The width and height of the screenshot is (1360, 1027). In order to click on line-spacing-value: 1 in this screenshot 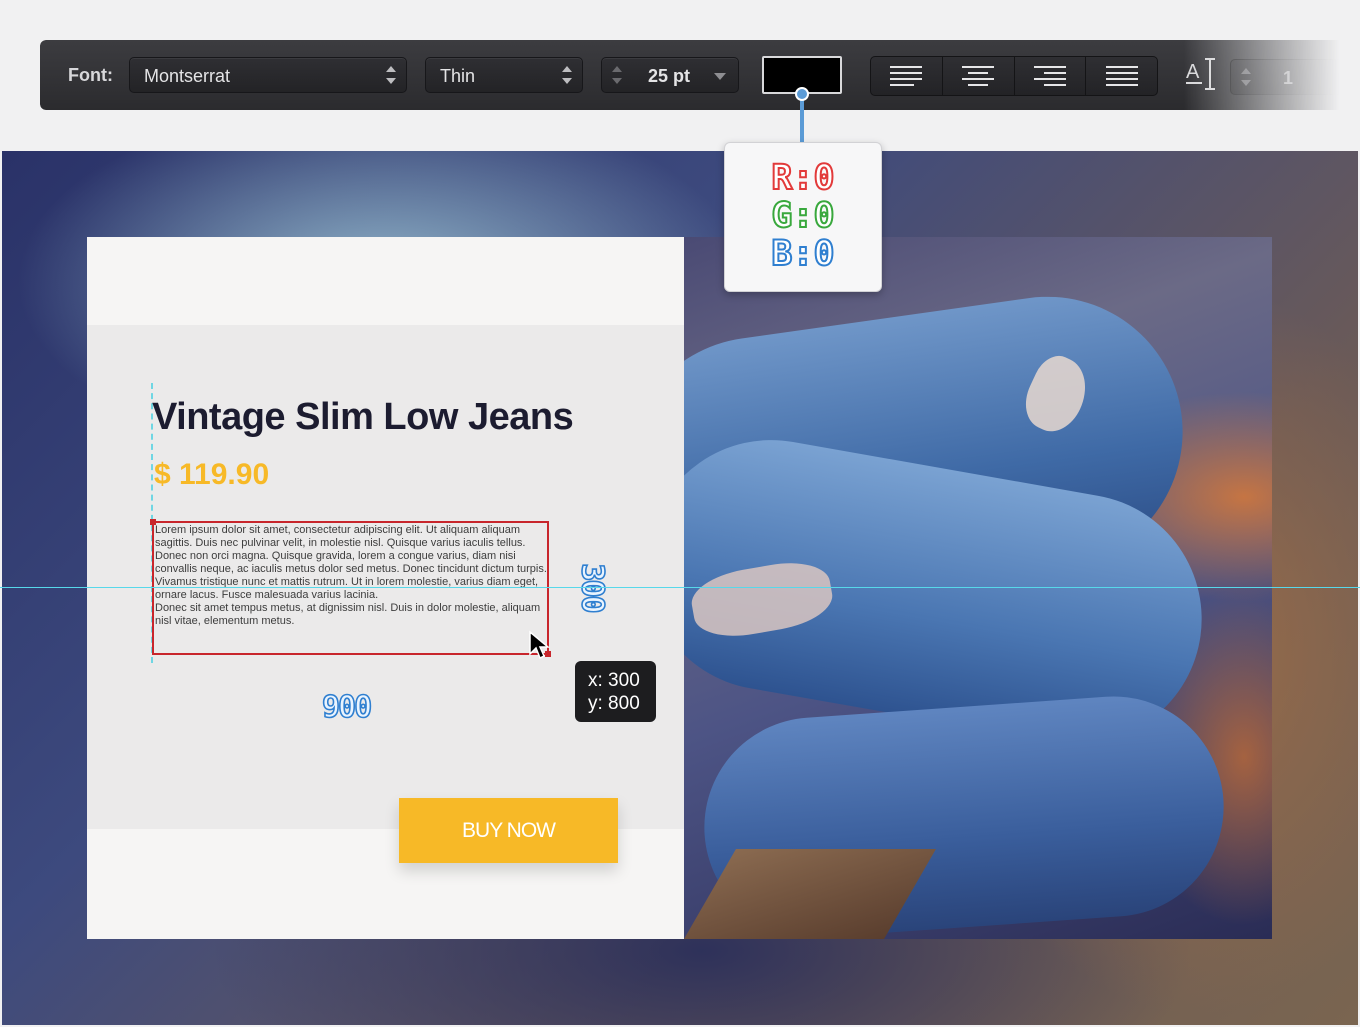, I will do `click(1288, 78)`.